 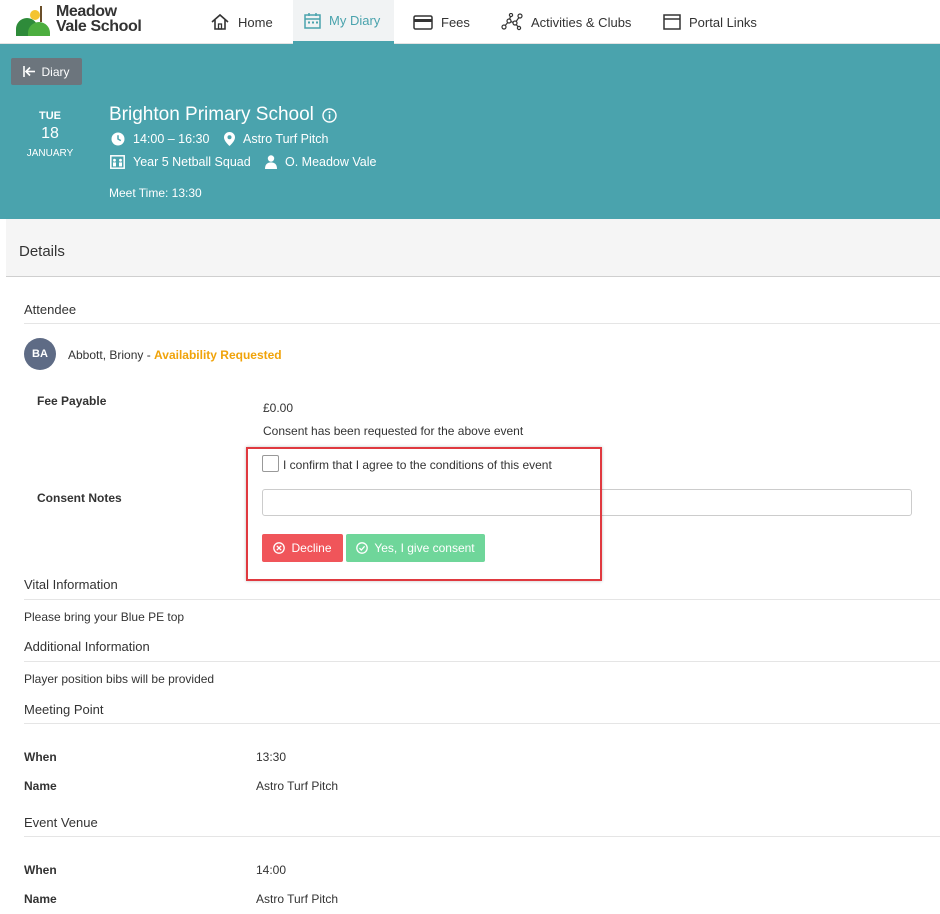 I want to click on event-title: Brighton Primary School, so click(x=223, y=115).